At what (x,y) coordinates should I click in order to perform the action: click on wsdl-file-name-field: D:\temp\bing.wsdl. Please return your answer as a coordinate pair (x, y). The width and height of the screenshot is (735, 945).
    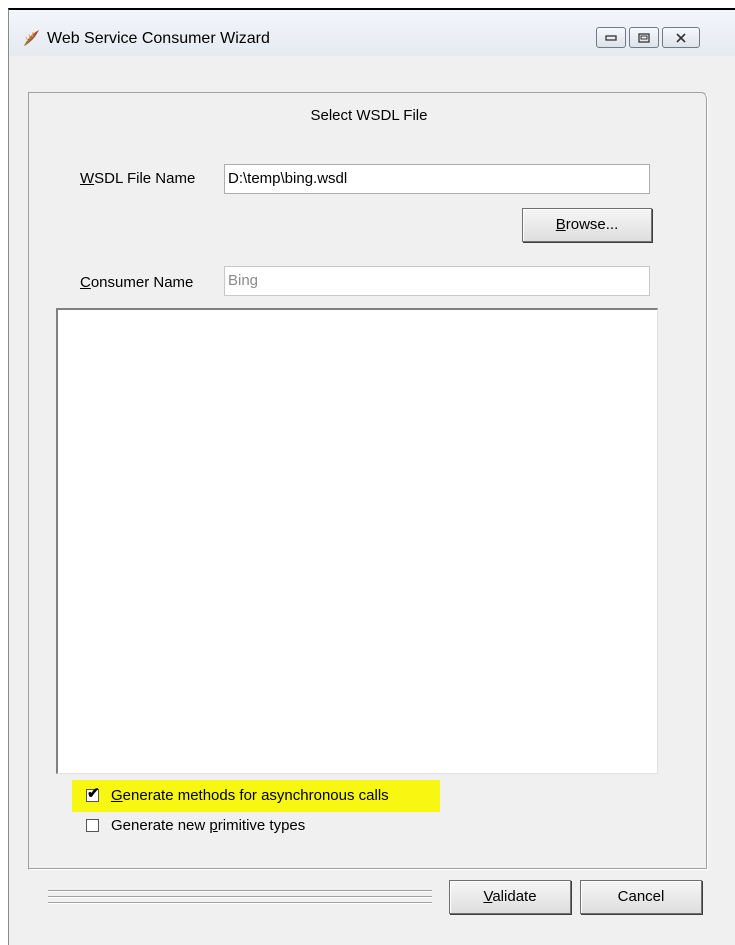
    Looking at the image, I should click on (437, 179).